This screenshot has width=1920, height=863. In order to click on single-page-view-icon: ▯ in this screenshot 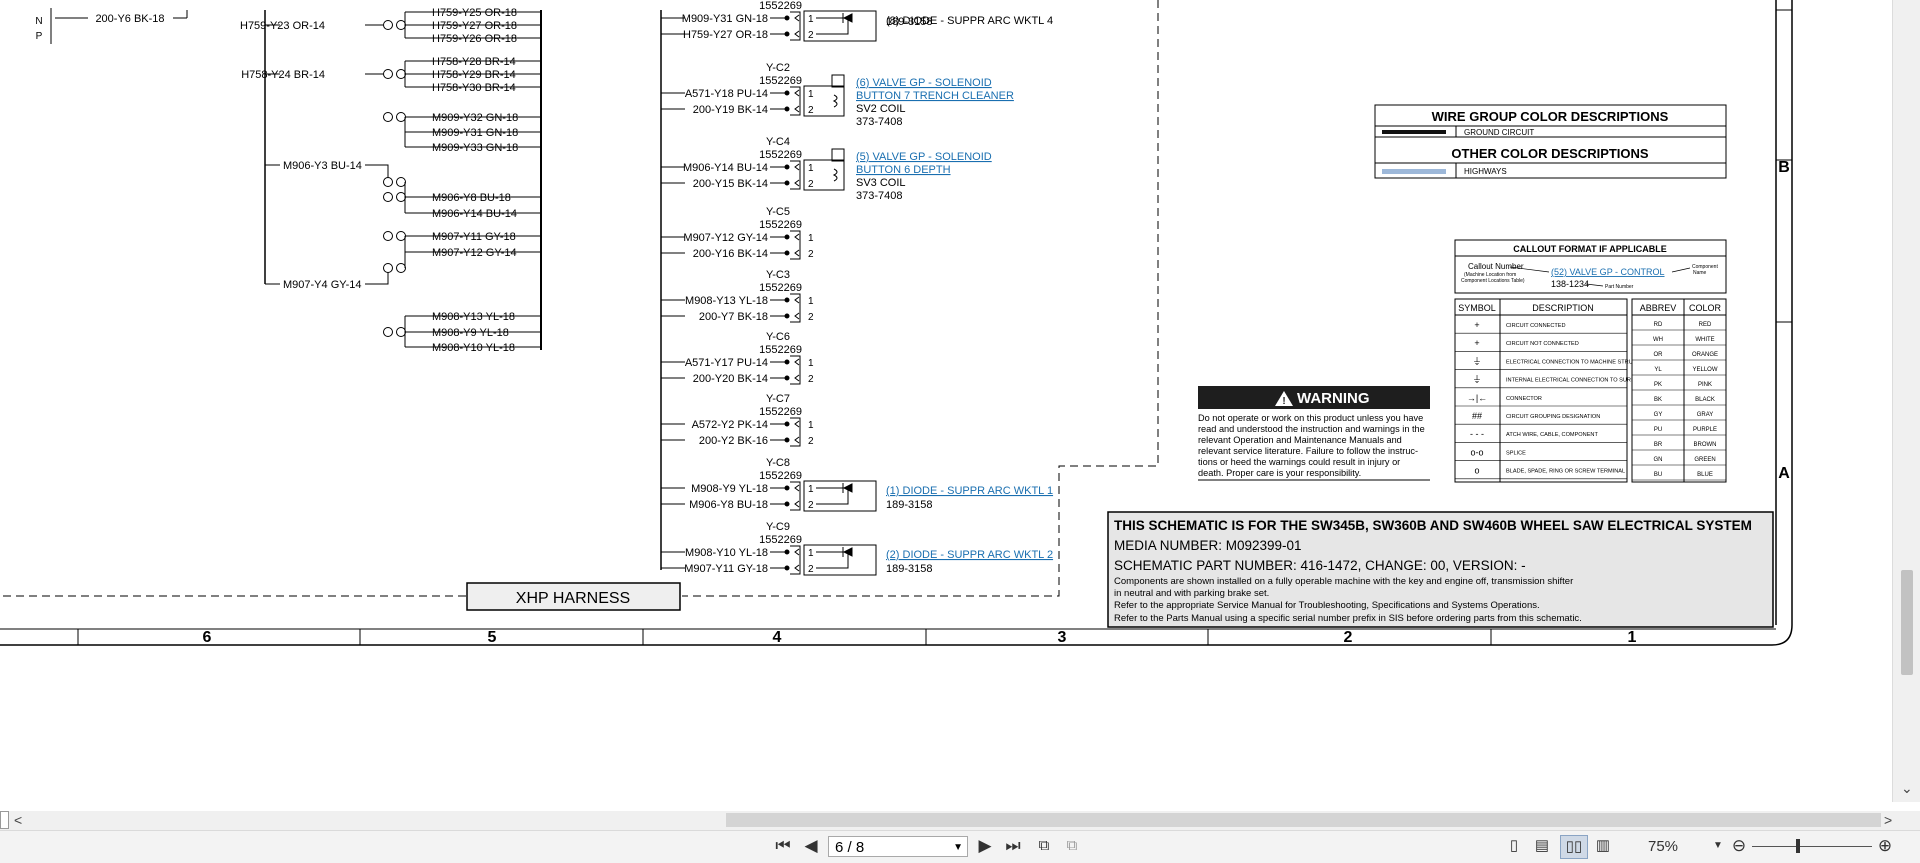, I will do `click(1514, 846)`.